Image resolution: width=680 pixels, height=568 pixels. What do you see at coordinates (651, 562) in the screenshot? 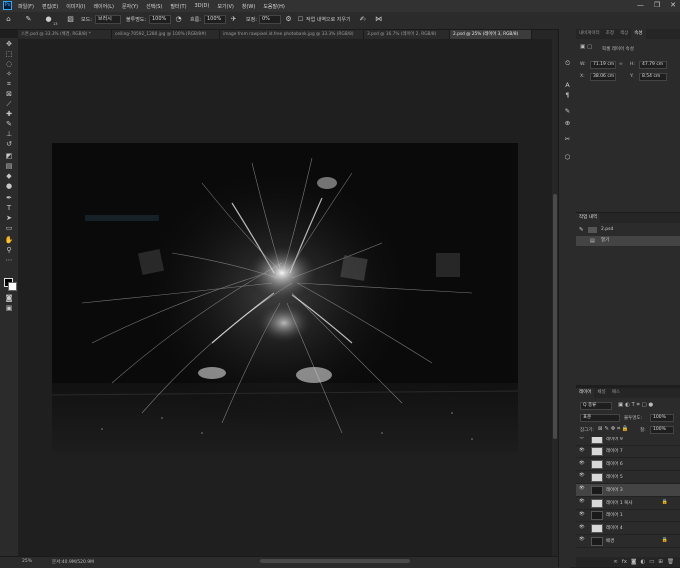
I see `new-group-icon: ▭` at bounding box center [651, 562].